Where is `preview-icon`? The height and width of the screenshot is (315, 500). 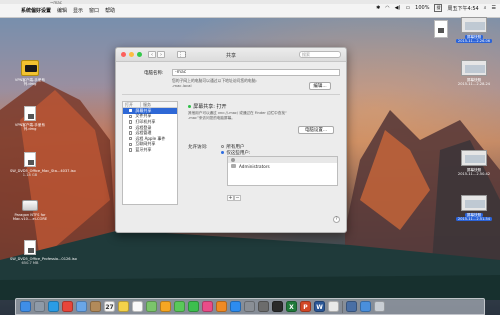
preview-icon is located at coordinates (333, 306).